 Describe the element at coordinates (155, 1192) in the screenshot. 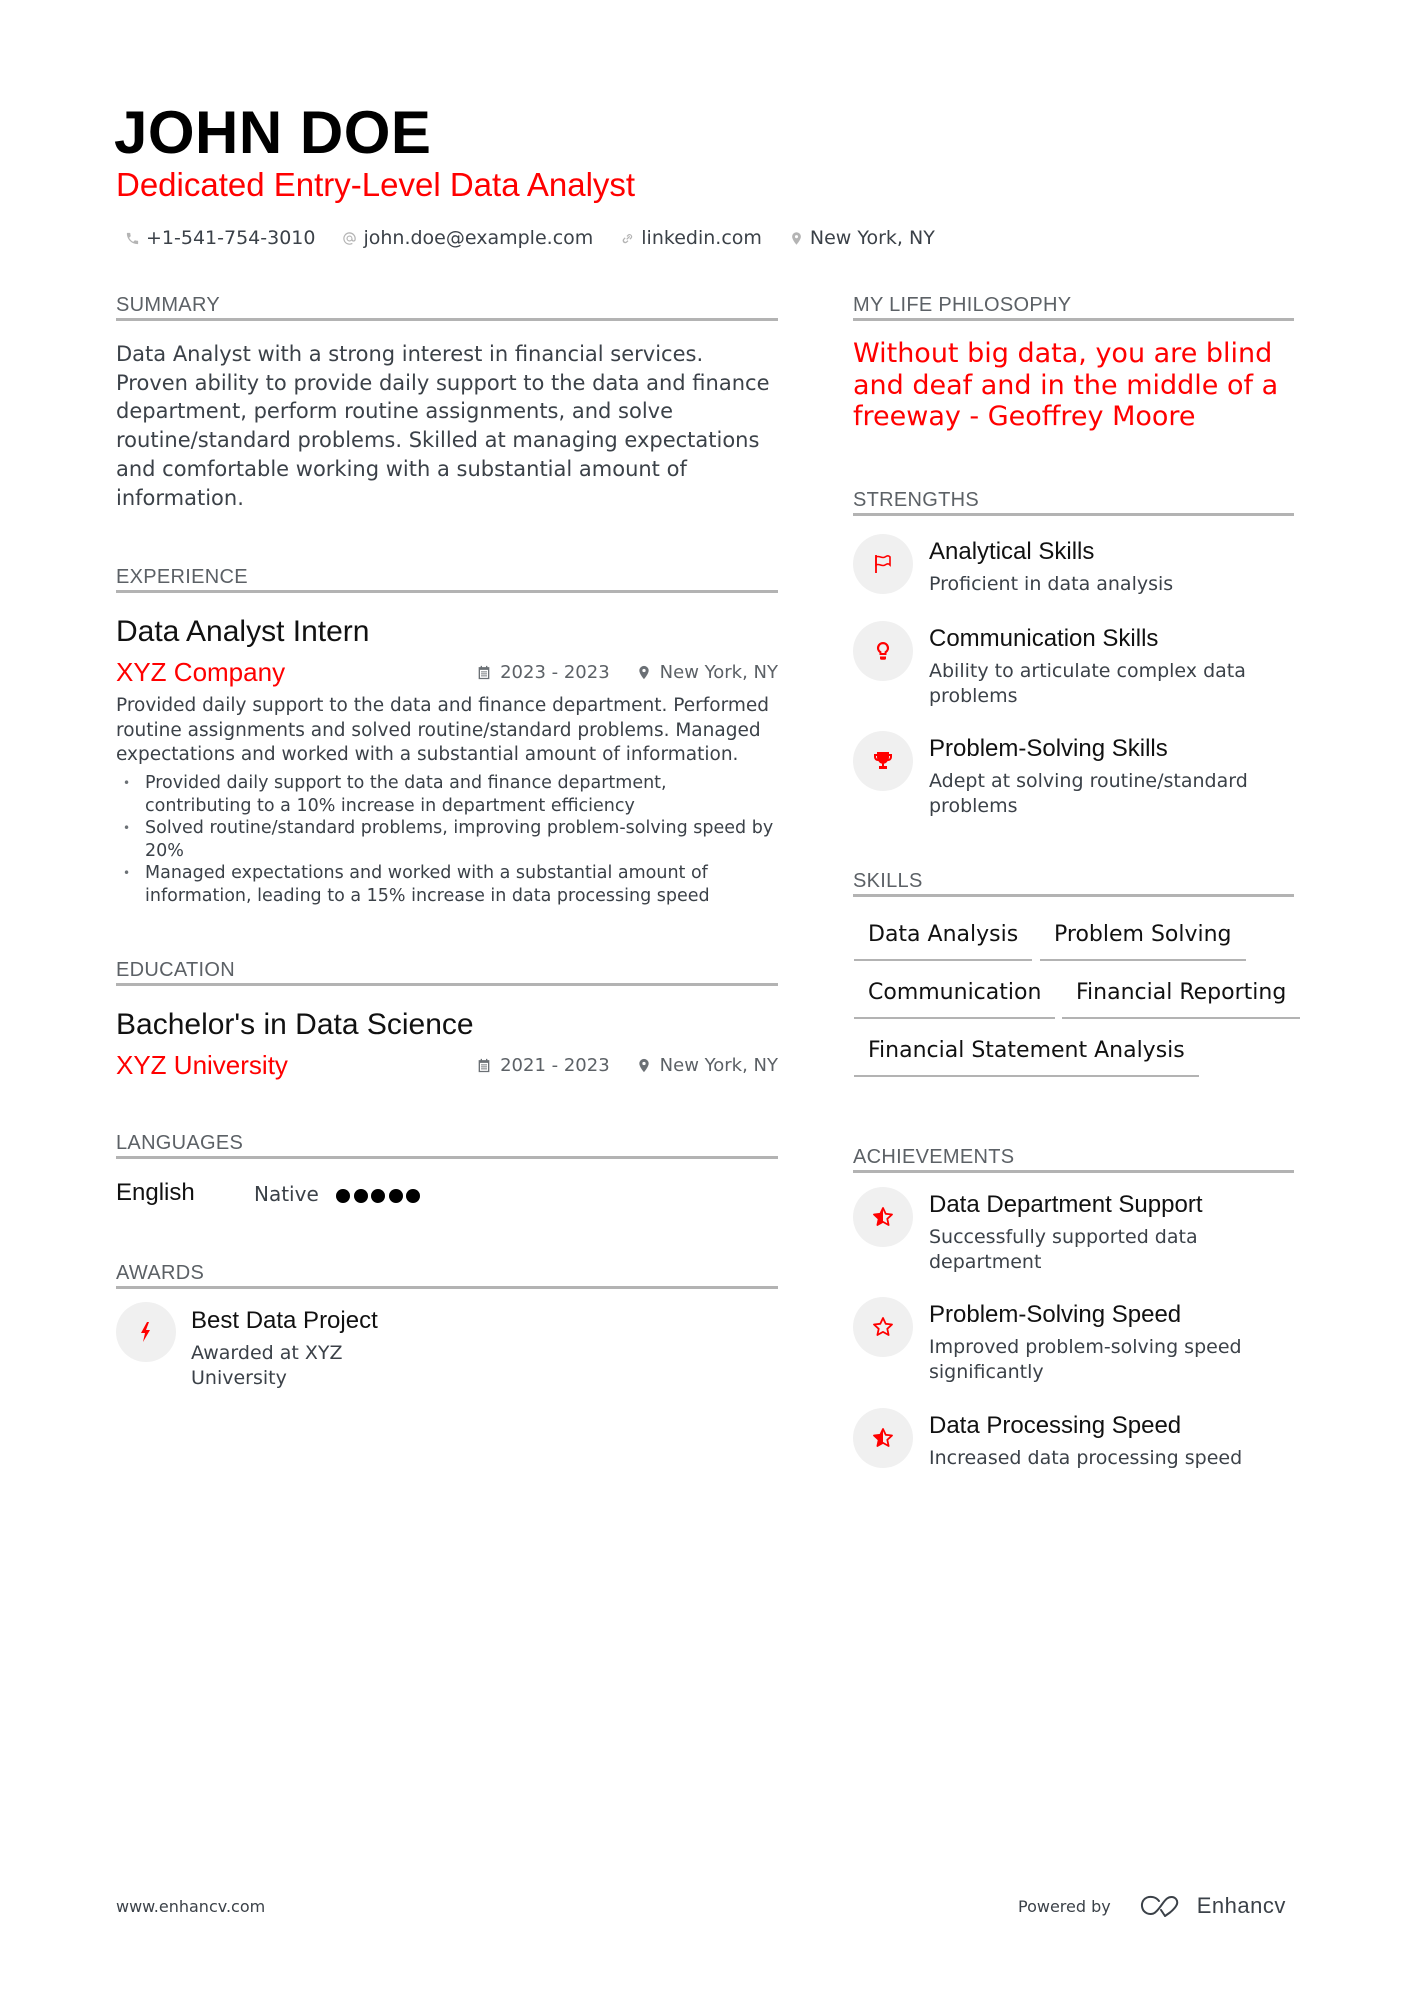

I see `language-name: English` at that location.